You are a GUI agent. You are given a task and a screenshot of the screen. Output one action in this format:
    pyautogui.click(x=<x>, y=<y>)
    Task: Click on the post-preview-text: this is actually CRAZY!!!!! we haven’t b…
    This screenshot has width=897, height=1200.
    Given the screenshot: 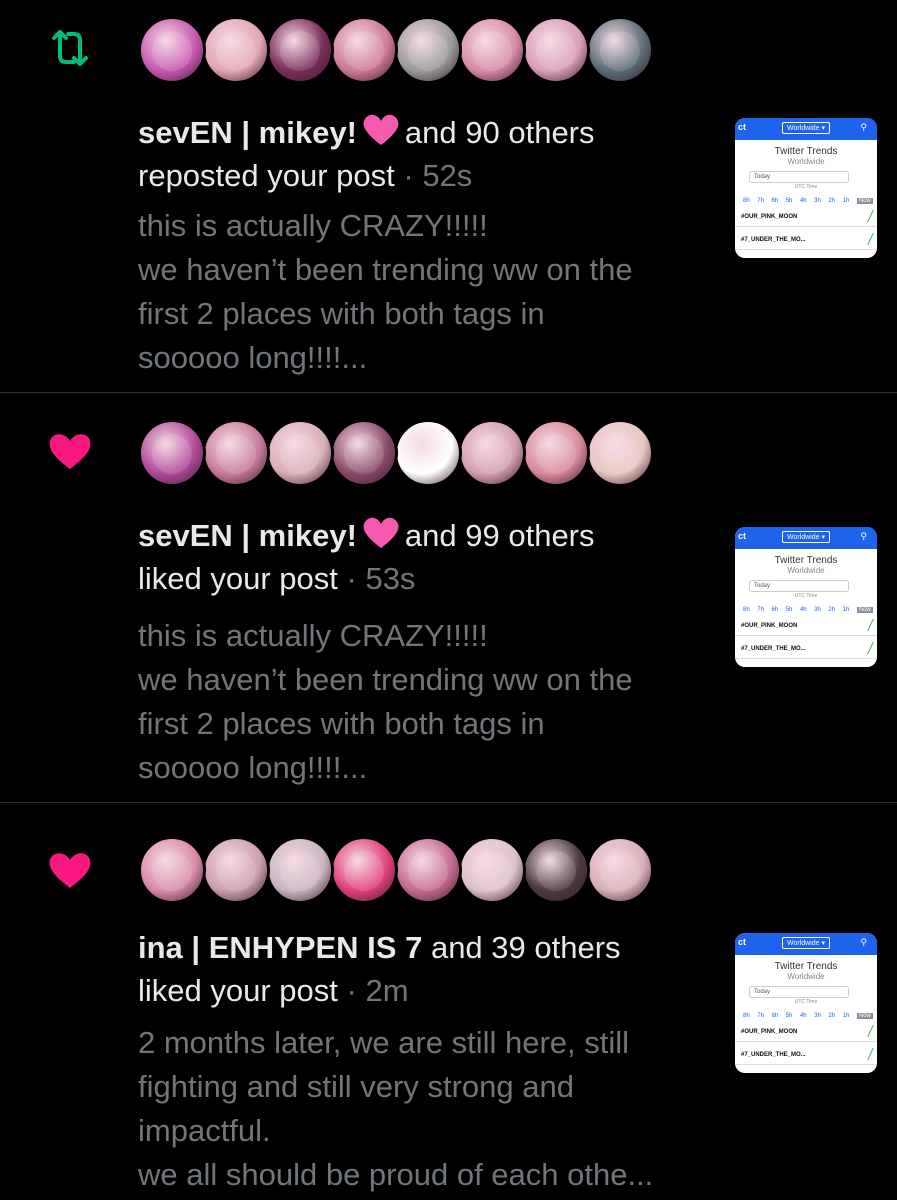 What is the action you would take?
    pyautogui.click(x=385, y=701)
    